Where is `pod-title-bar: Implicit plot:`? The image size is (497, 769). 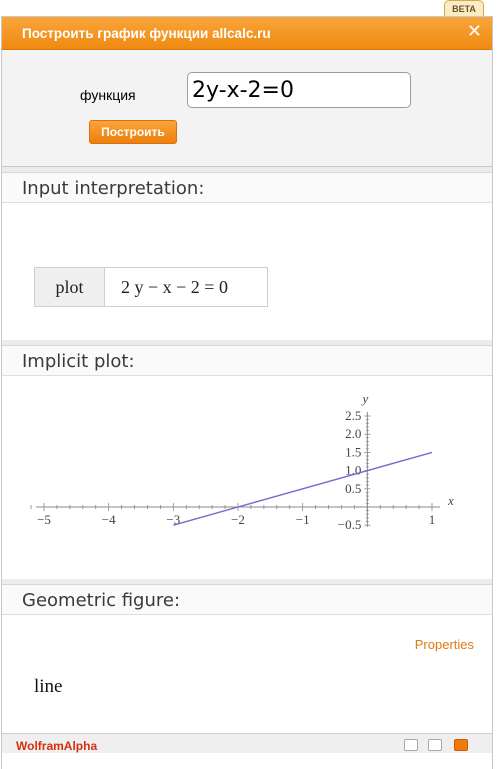
pod-title-bar: Implicit plot: is located at coordinates (247, 361).